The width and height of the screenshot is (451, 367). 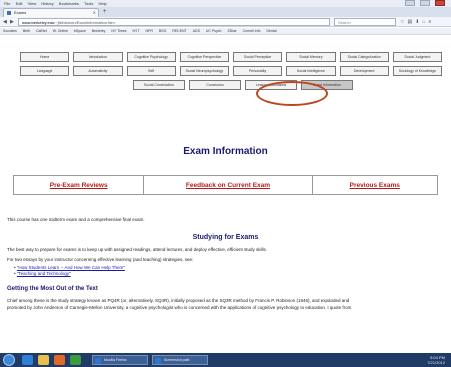 What do you see at coordinates (94, 12) in the screenshot?
I see `close-tab-icon: ✕` at bounding box center [94, 12].